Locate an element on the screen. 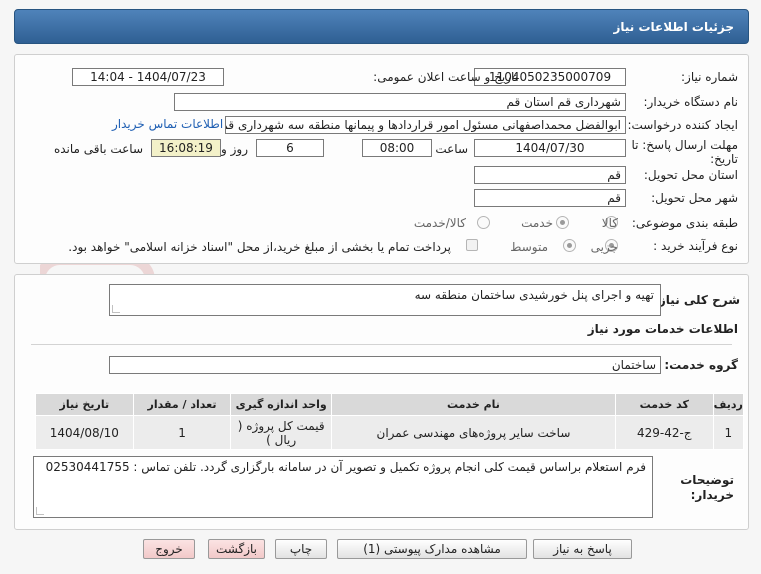 The height and width of the screenshot is (574, 761). category-option-service: خدمت is located at coordinates (537, 223).